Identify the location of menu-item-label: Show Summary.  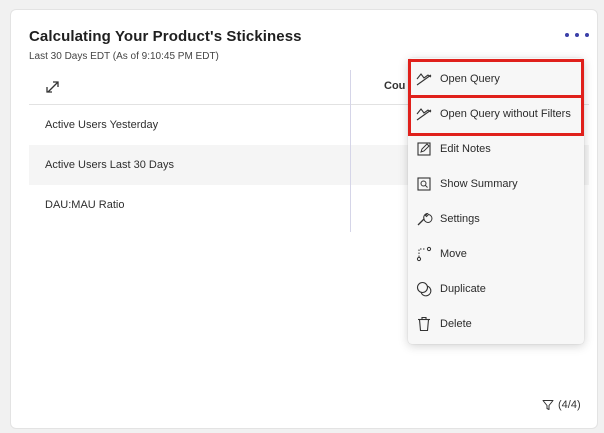
(479, 183).